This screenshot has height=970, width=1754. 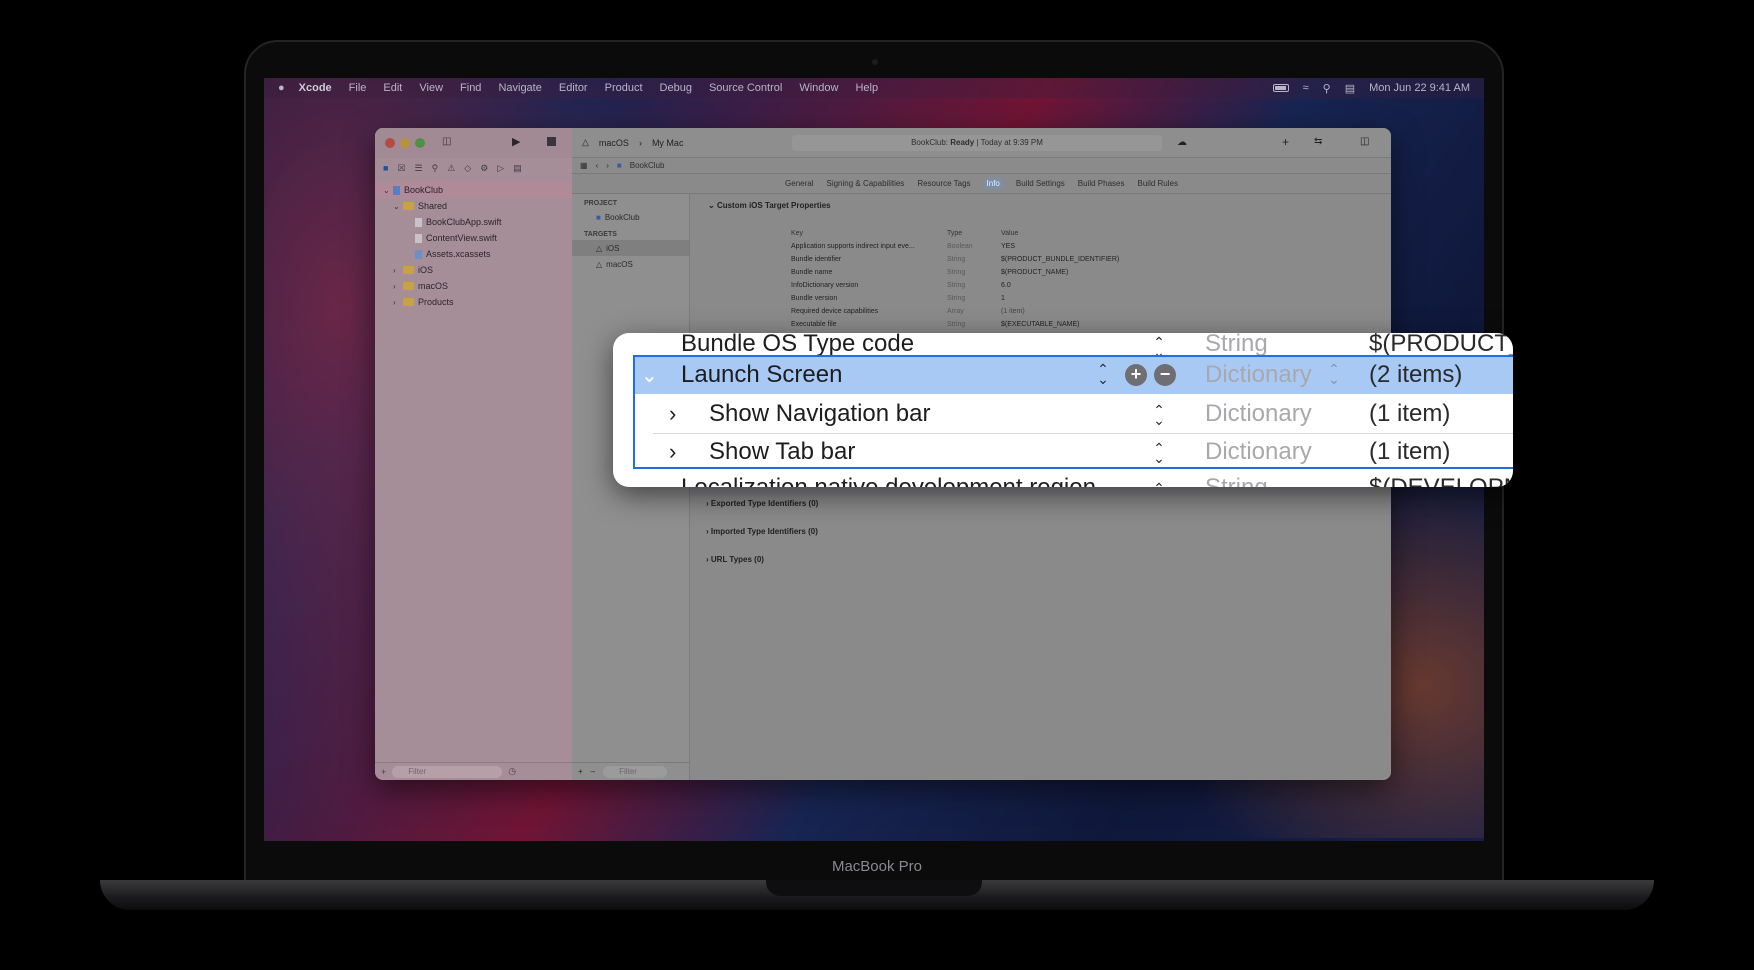 What do you see at coordinates (358, 88) in the screenshot?
I see `menu-file: File` at bounding box center [358, 88].